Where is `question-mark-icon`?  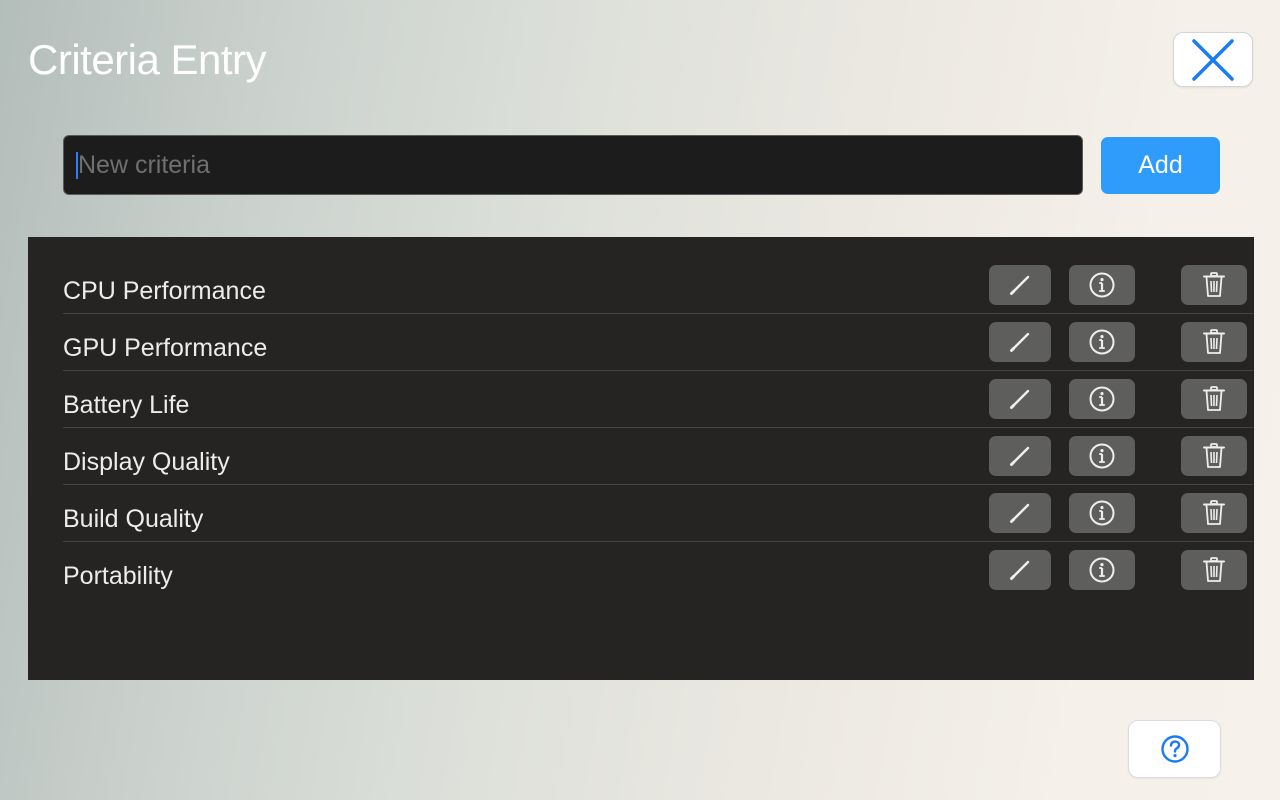
question-mark-icon is located at coordinates (1174, 749).